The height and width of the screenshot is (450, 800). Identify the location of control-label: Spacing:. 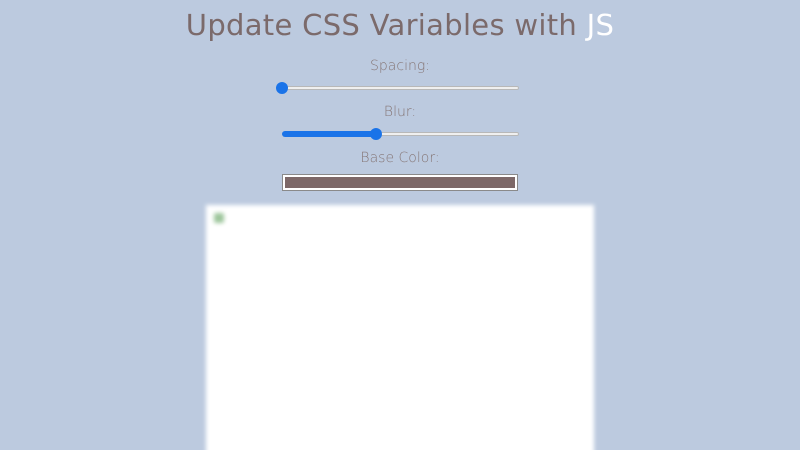
(400, 66).